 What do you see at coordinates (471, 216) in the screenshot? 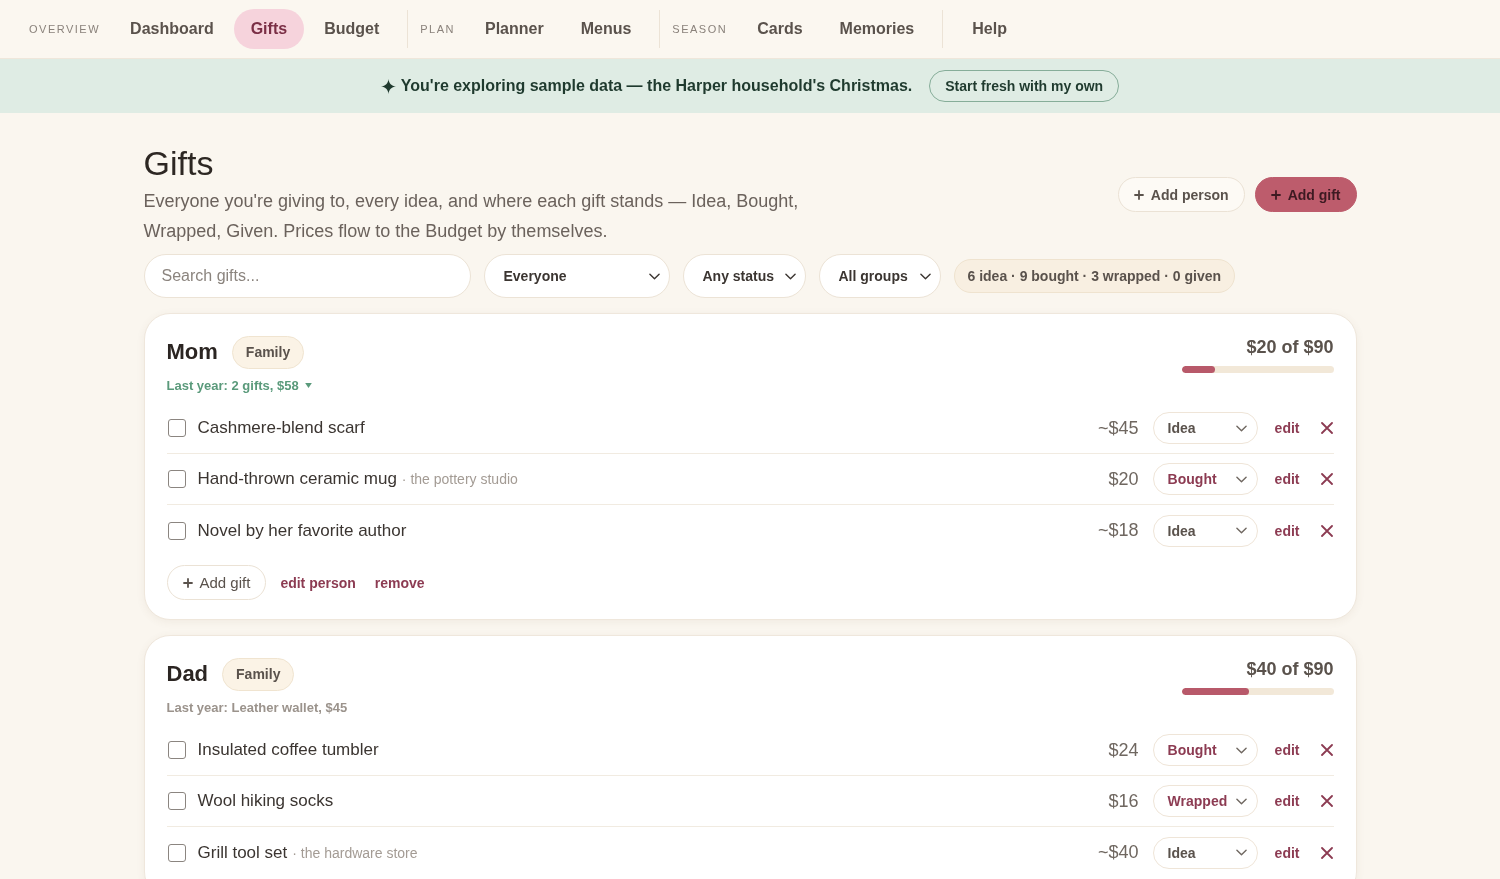
I see `page-description: Everyone you're giving to, every idea, and where each gift stands — Idea, Bought, Wrapped, Given. Prices flow to the Budget by themselves.` at bounding box center [471, 216].